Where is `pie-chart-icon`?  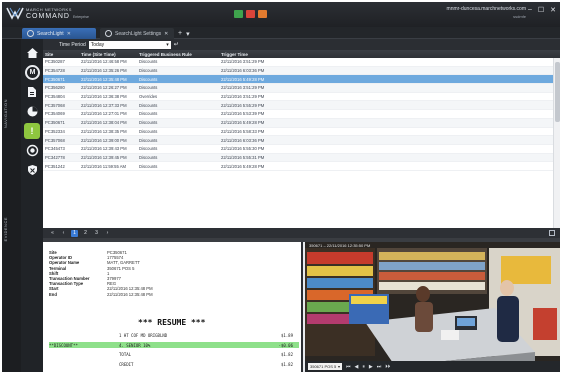
pie-chart-icon is located at coordinates (32, 111).